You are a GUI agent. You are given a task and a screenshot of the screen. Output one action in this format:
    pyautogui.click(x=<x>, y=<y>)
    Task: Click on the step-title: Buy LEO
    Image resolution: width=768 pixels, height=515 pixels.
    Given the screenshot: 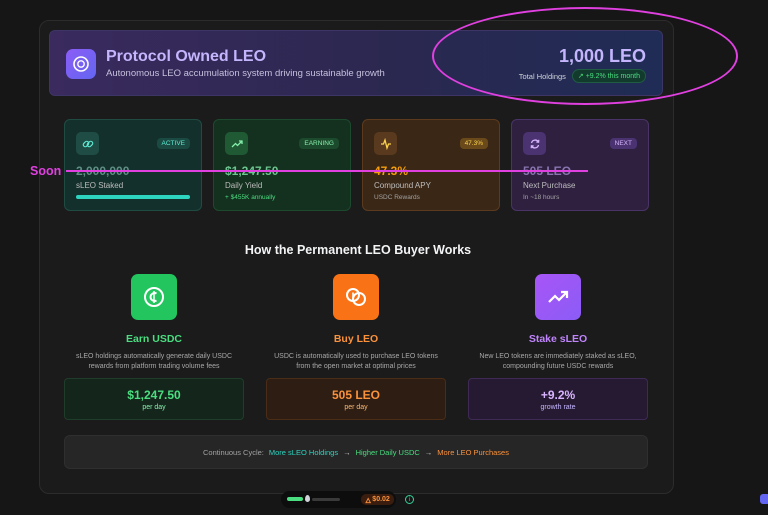 What is the action you would take?
    pyautogui.click(x=356, y=339)
    